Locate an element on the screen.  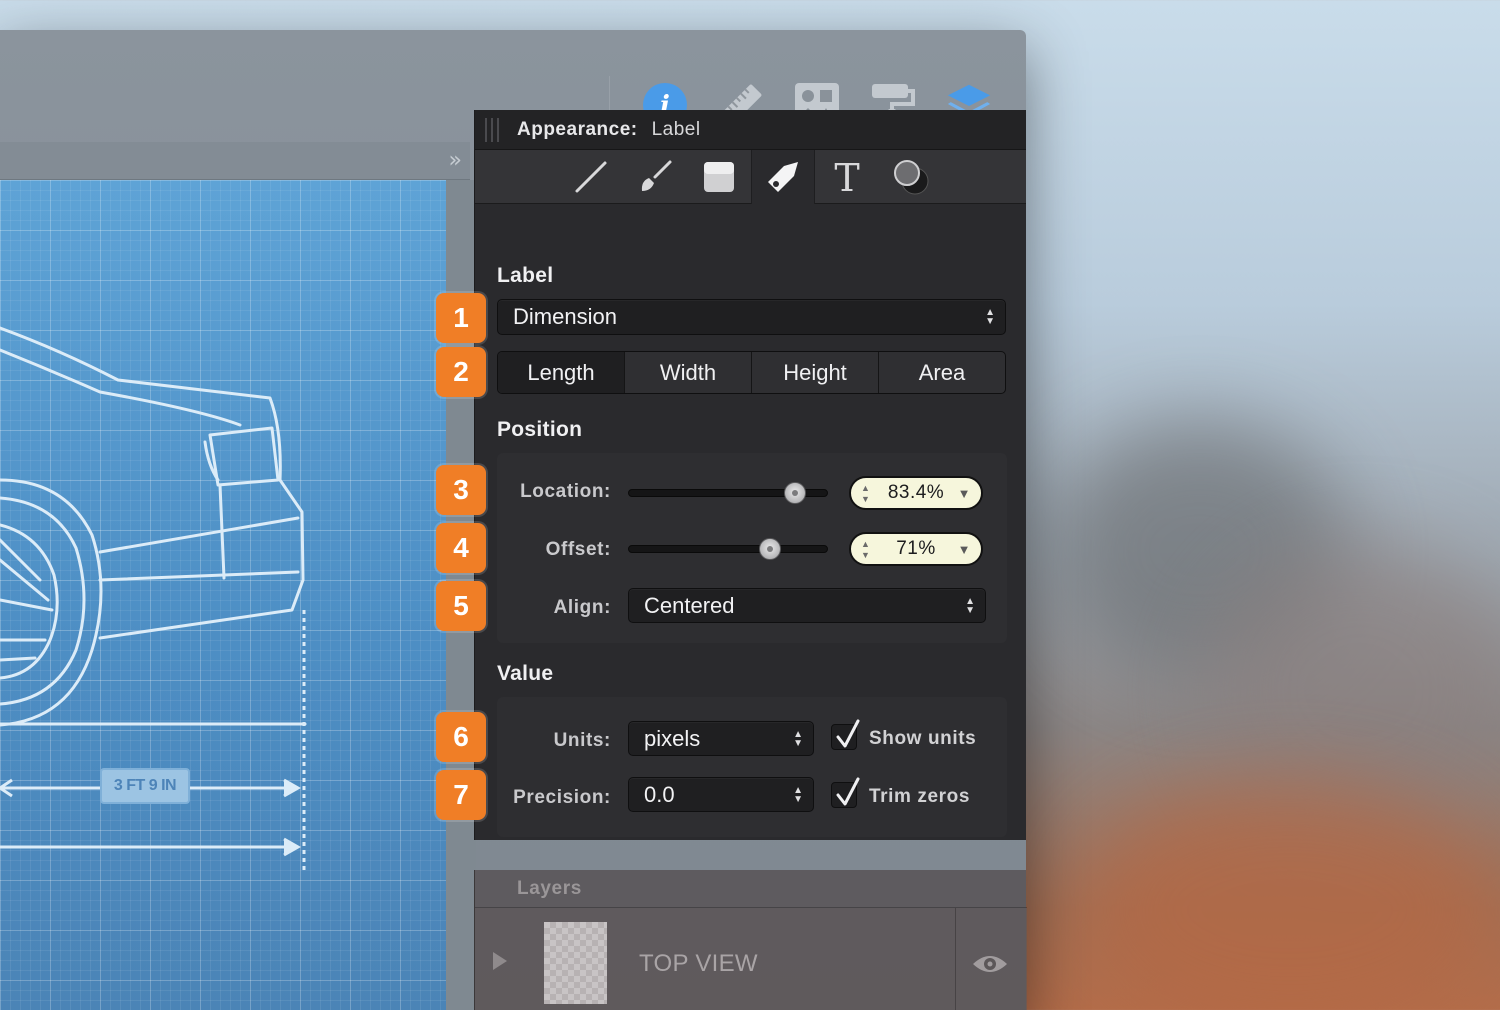
offset-slider-track is located at coordinates (728, 549).